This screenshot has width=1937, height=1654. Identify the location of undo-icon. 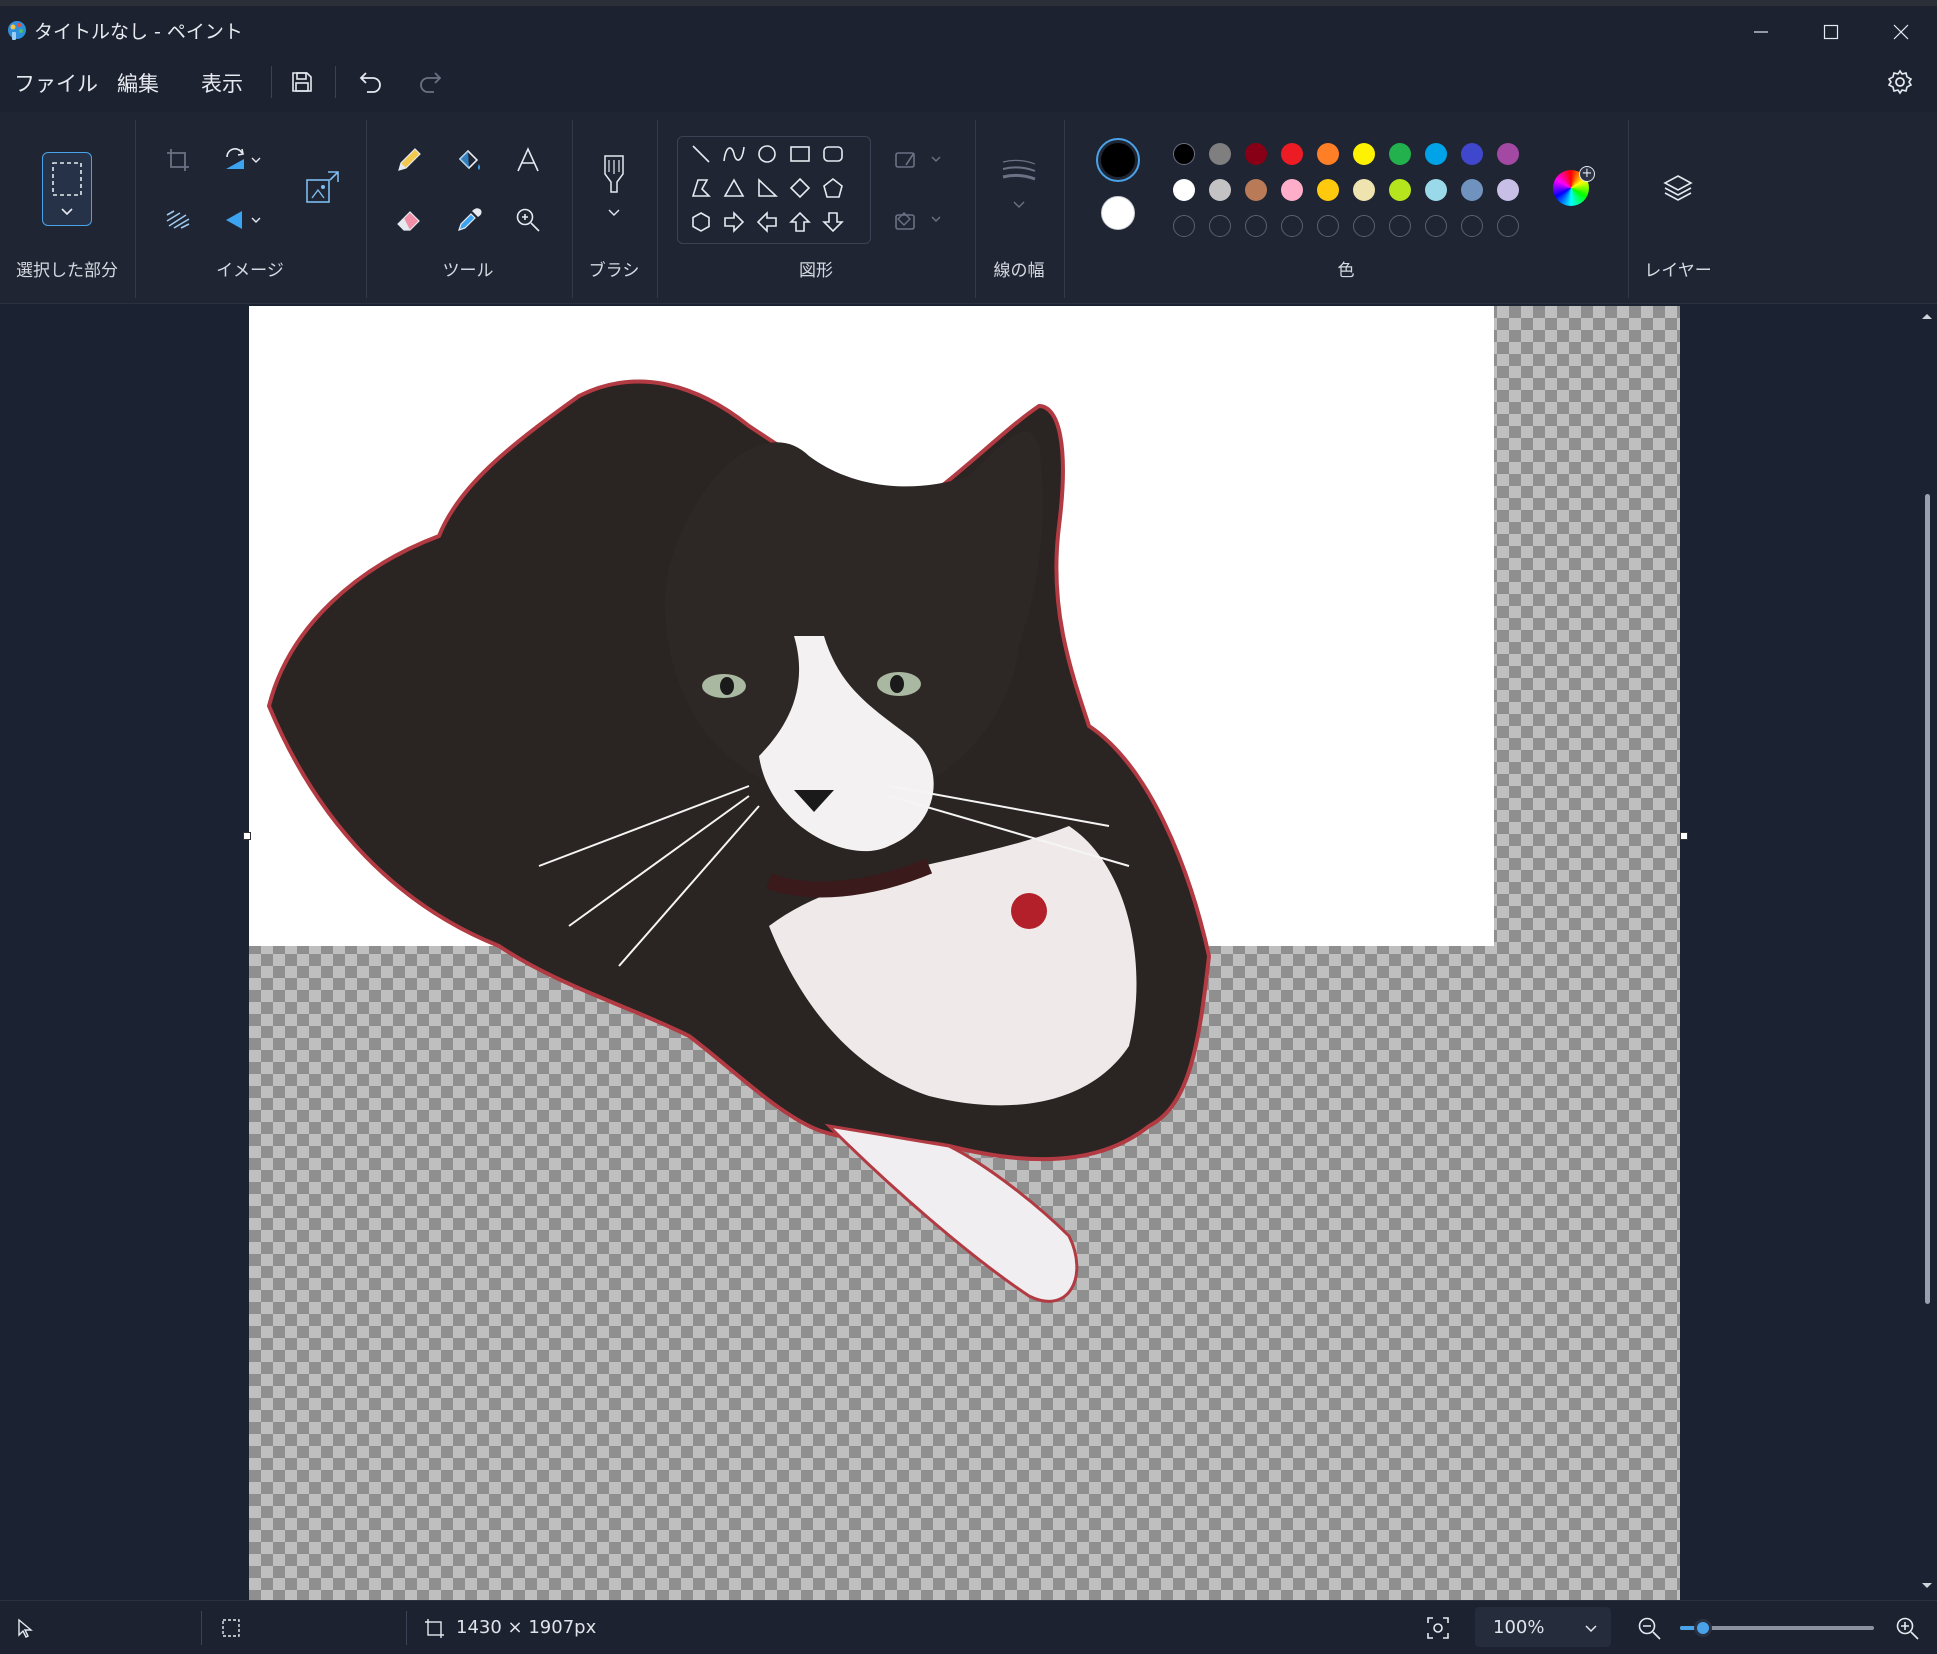
(370, 82).